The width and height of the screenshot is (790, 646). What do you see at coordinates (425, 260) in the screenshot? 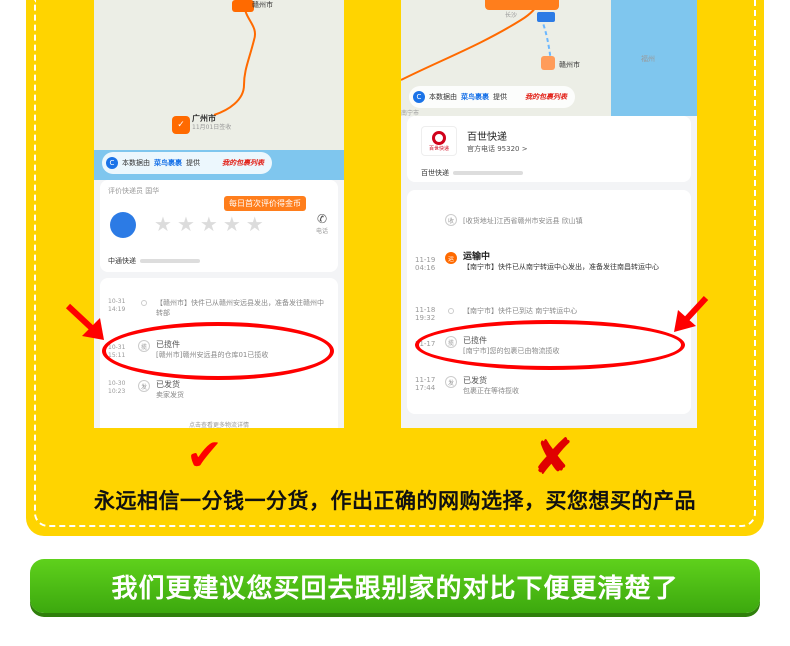
I see `entry-date: 11-19` at bounding box center [425, 260].